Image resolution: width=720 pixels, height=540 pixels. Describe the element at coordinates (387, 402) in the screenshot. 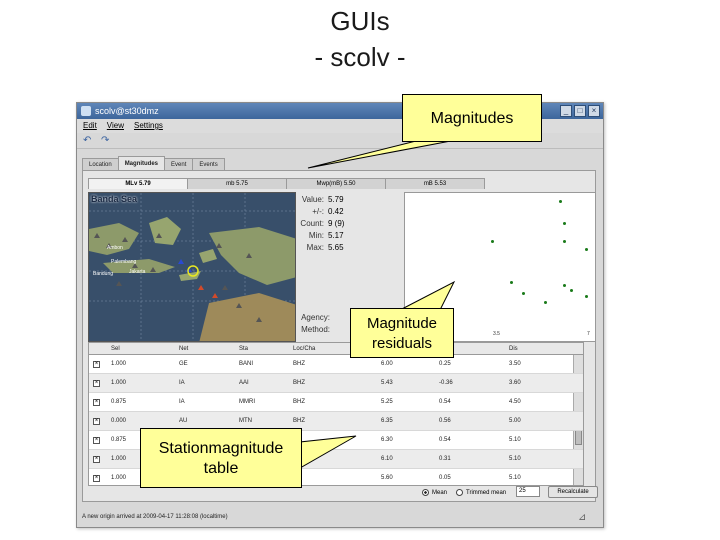

I see `table-cell-mag: 5.25` at that location.